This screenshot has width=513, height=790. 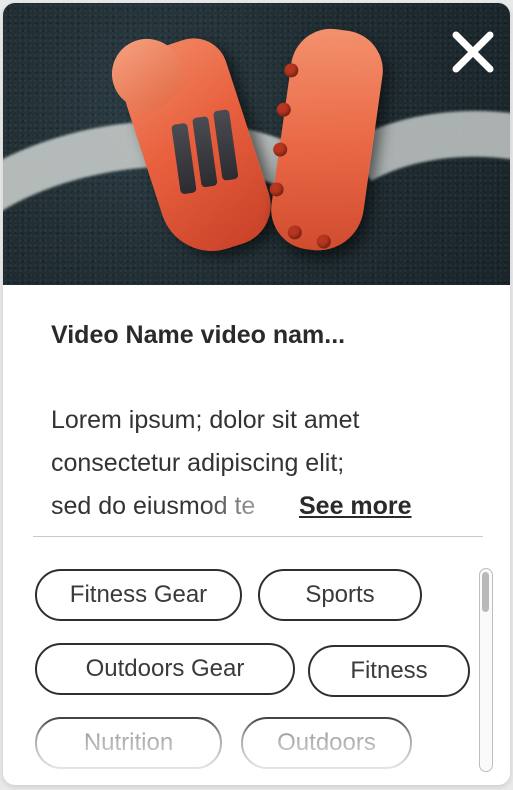 I want to click on tag-chip: Sports, so click(x=340, y=595).